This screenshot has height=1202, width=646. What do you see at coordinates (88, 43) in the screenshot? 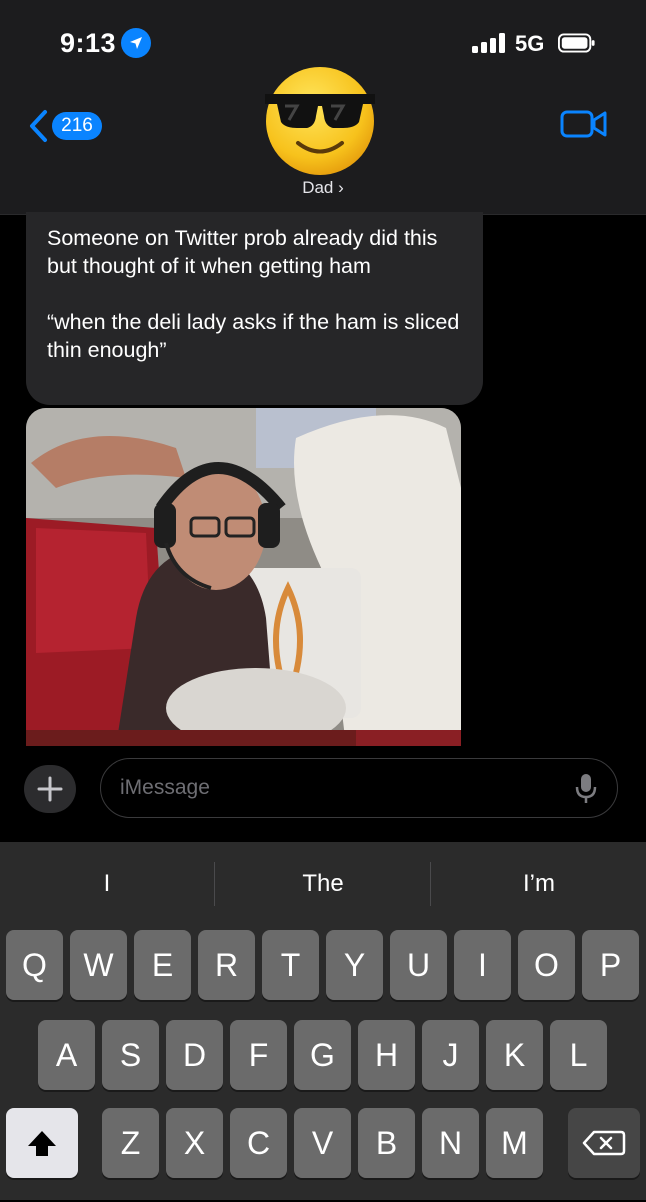
I see `status-time: 9:13` at bounding box center [88, 43].